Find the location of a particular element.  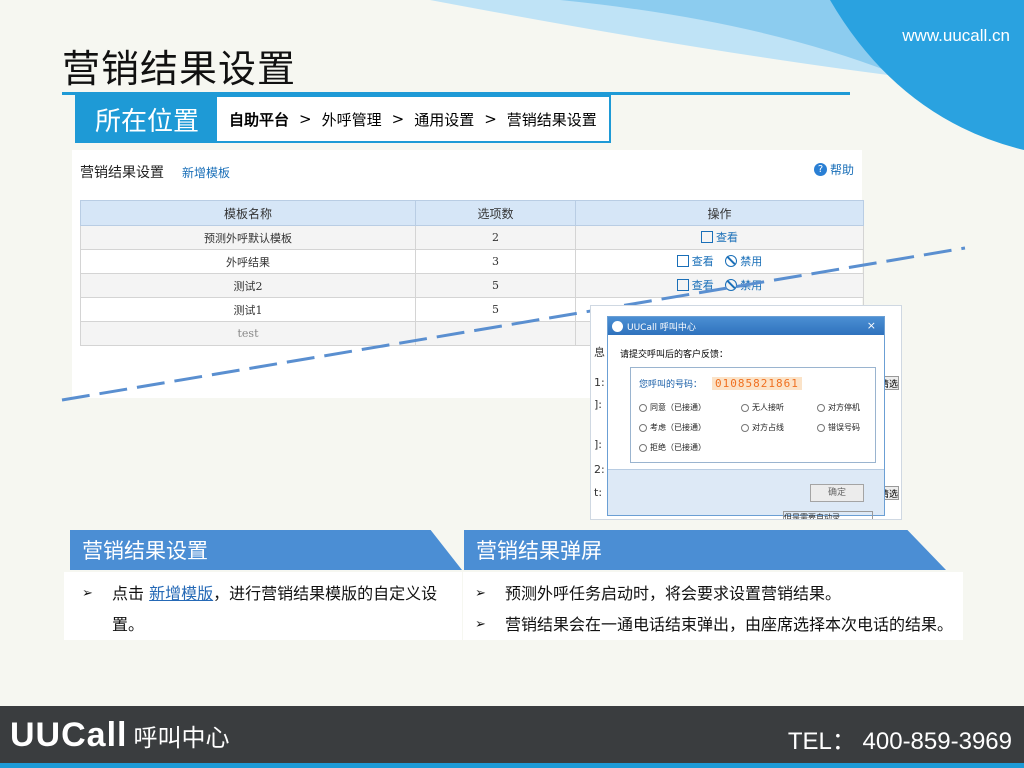

option-label: 错误号码 is located at coordinates (844, 427).